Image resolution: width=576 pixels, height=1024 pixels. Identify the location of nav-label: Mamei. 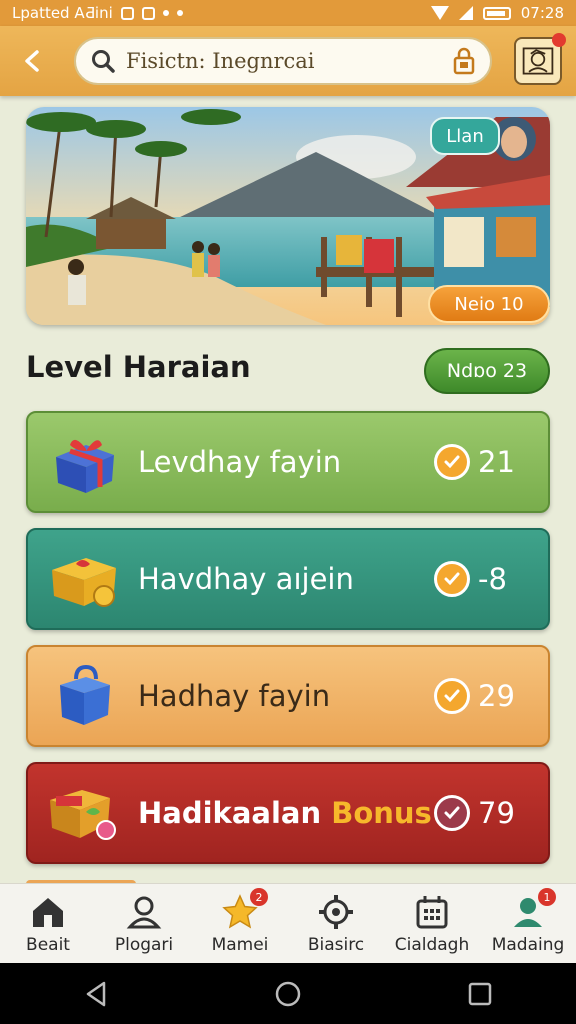
(240, 944).